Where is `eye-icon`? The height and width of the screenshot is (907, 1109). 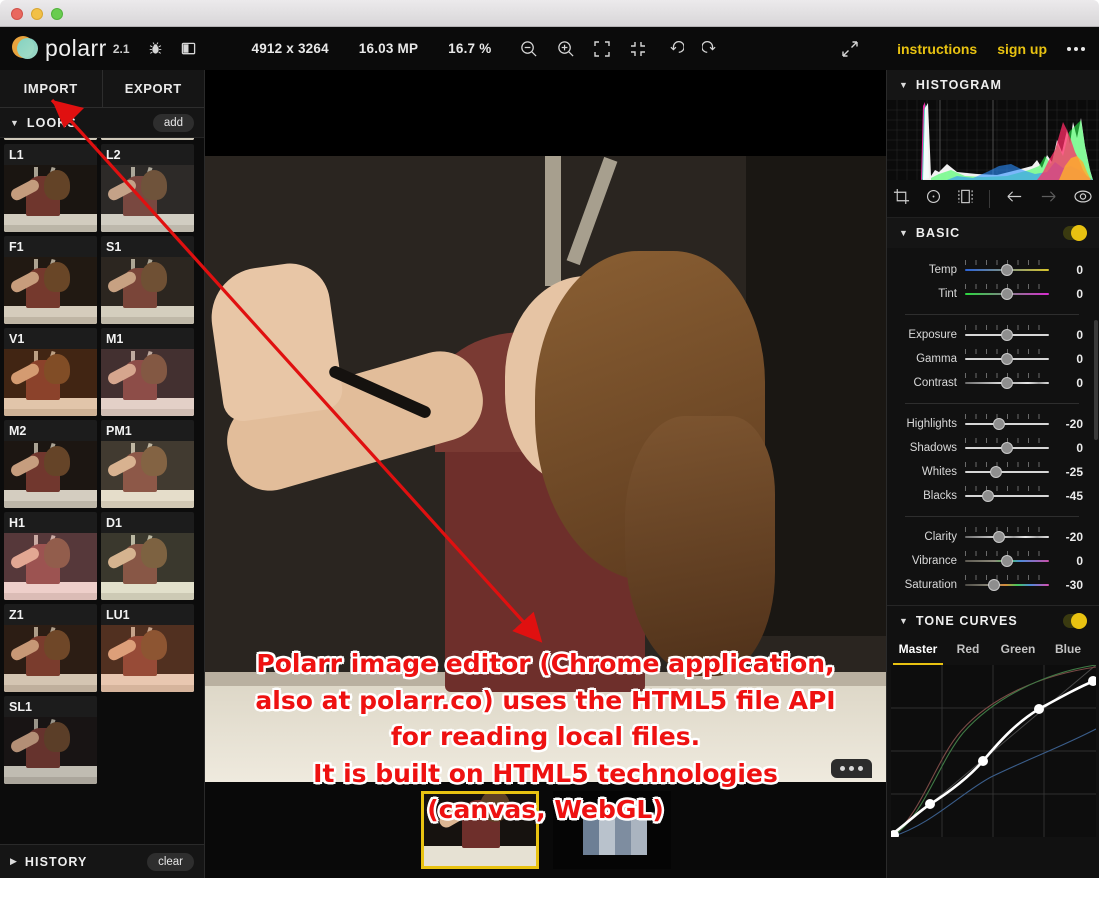
eye-icon is located at coordinates (1083, 199).